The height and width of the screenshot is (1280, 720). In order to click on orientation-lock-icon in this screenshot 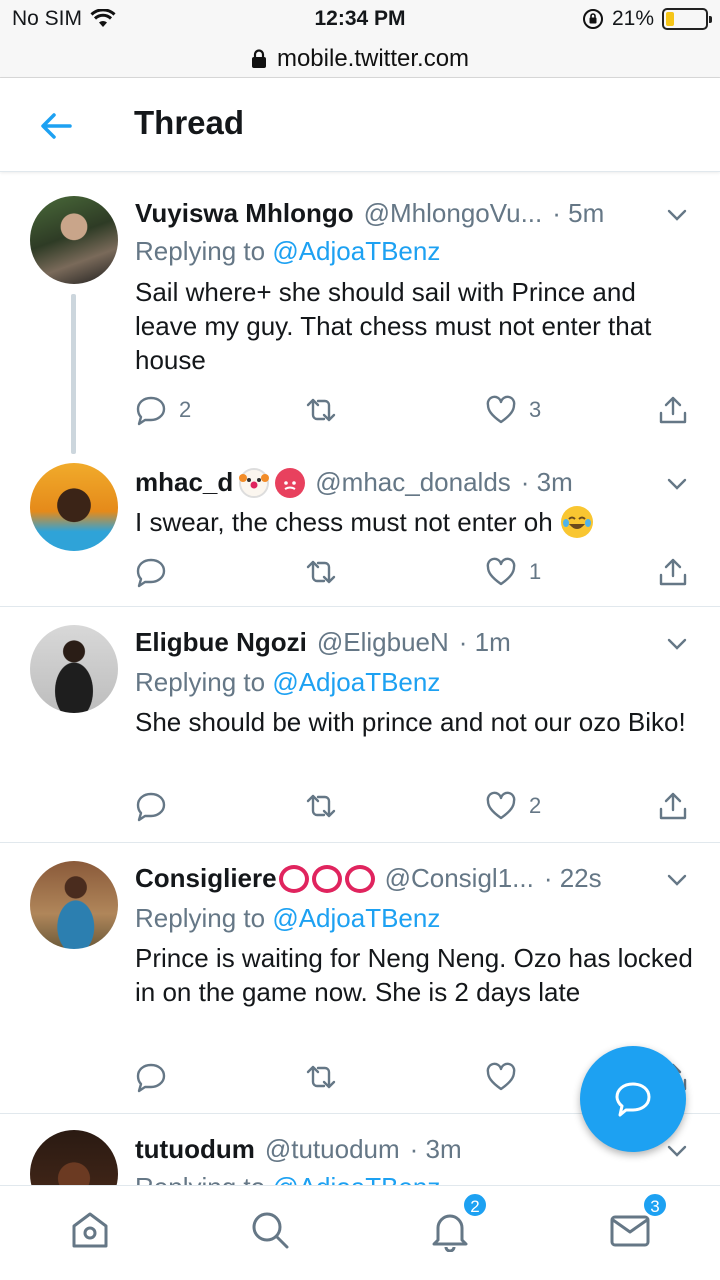, I will do `click(592, 19)`.